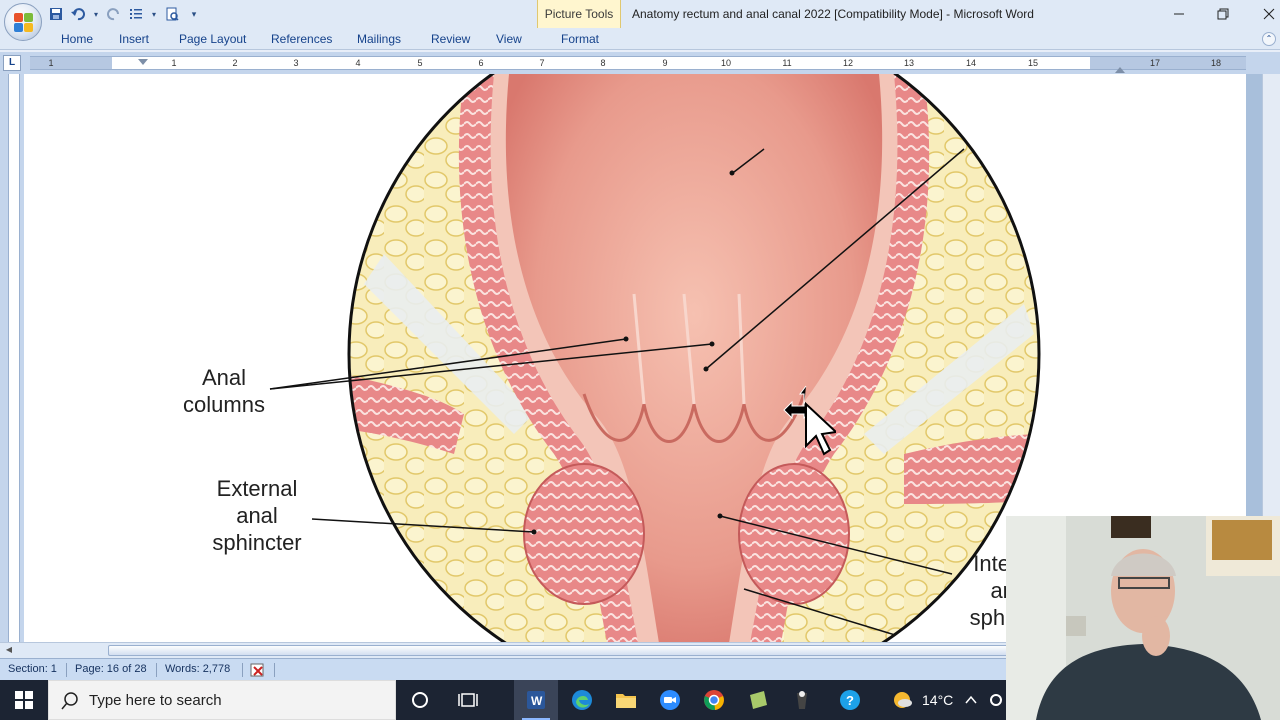 The width and height of the screenshot is (1280, 720). What do you see at coordinates (481, 63) in the screenshot?
I see `ruler-number: 6` at bounding box center [481, 63].